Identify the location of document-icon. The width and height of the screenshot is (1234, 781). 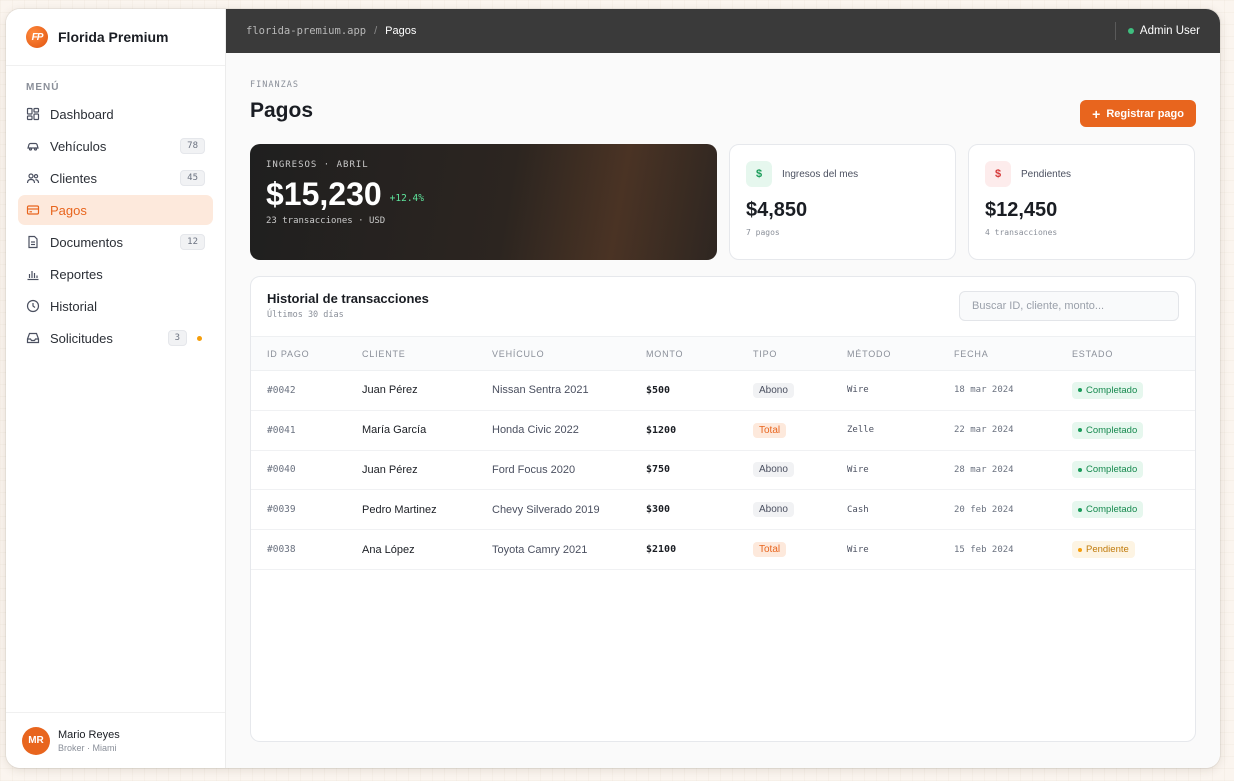
(33, 242).